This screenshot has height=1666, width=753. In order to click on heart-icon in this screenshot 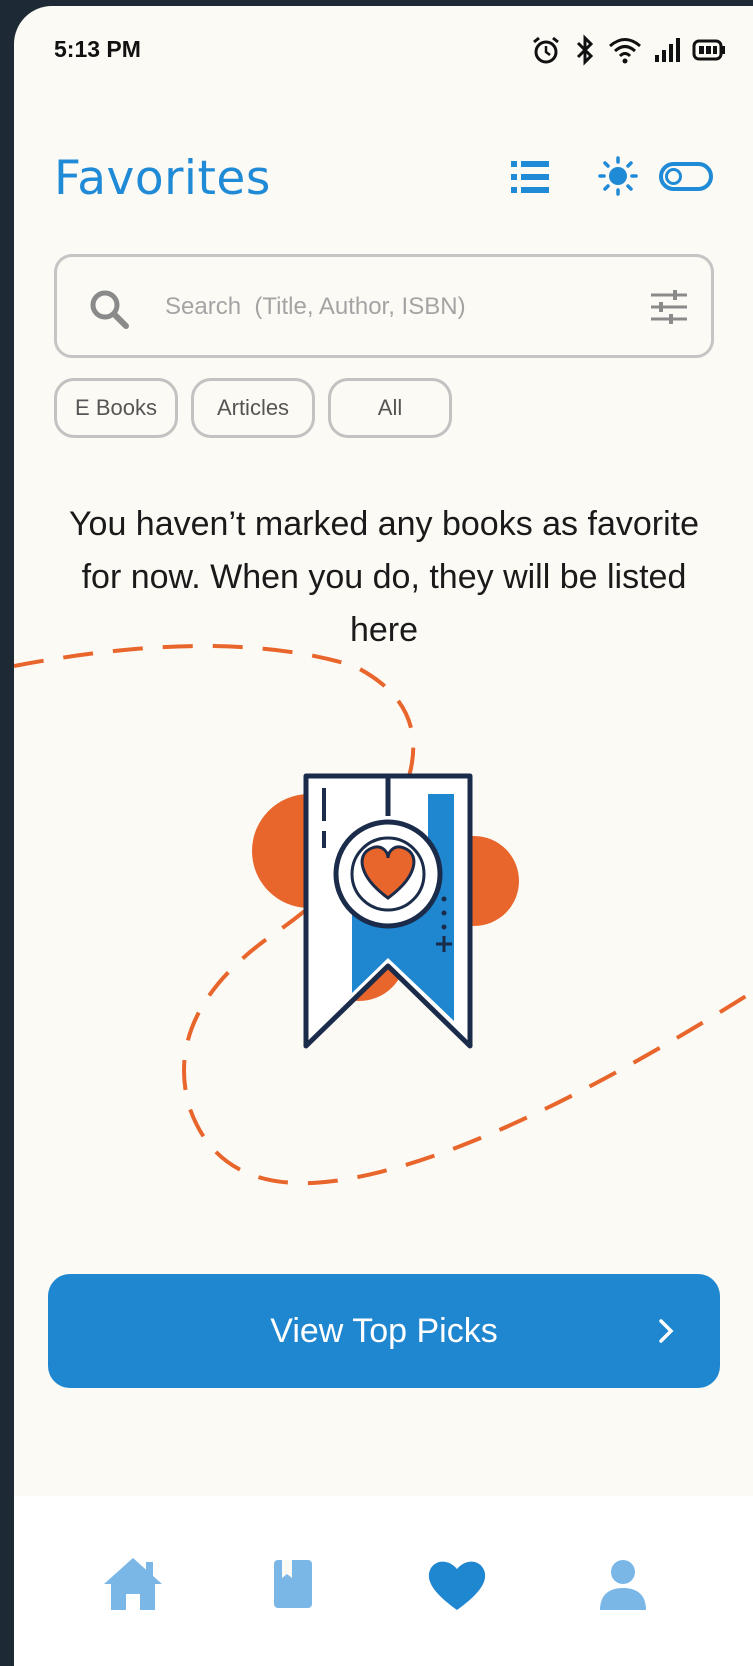, I will do `click(457, 1584)`.